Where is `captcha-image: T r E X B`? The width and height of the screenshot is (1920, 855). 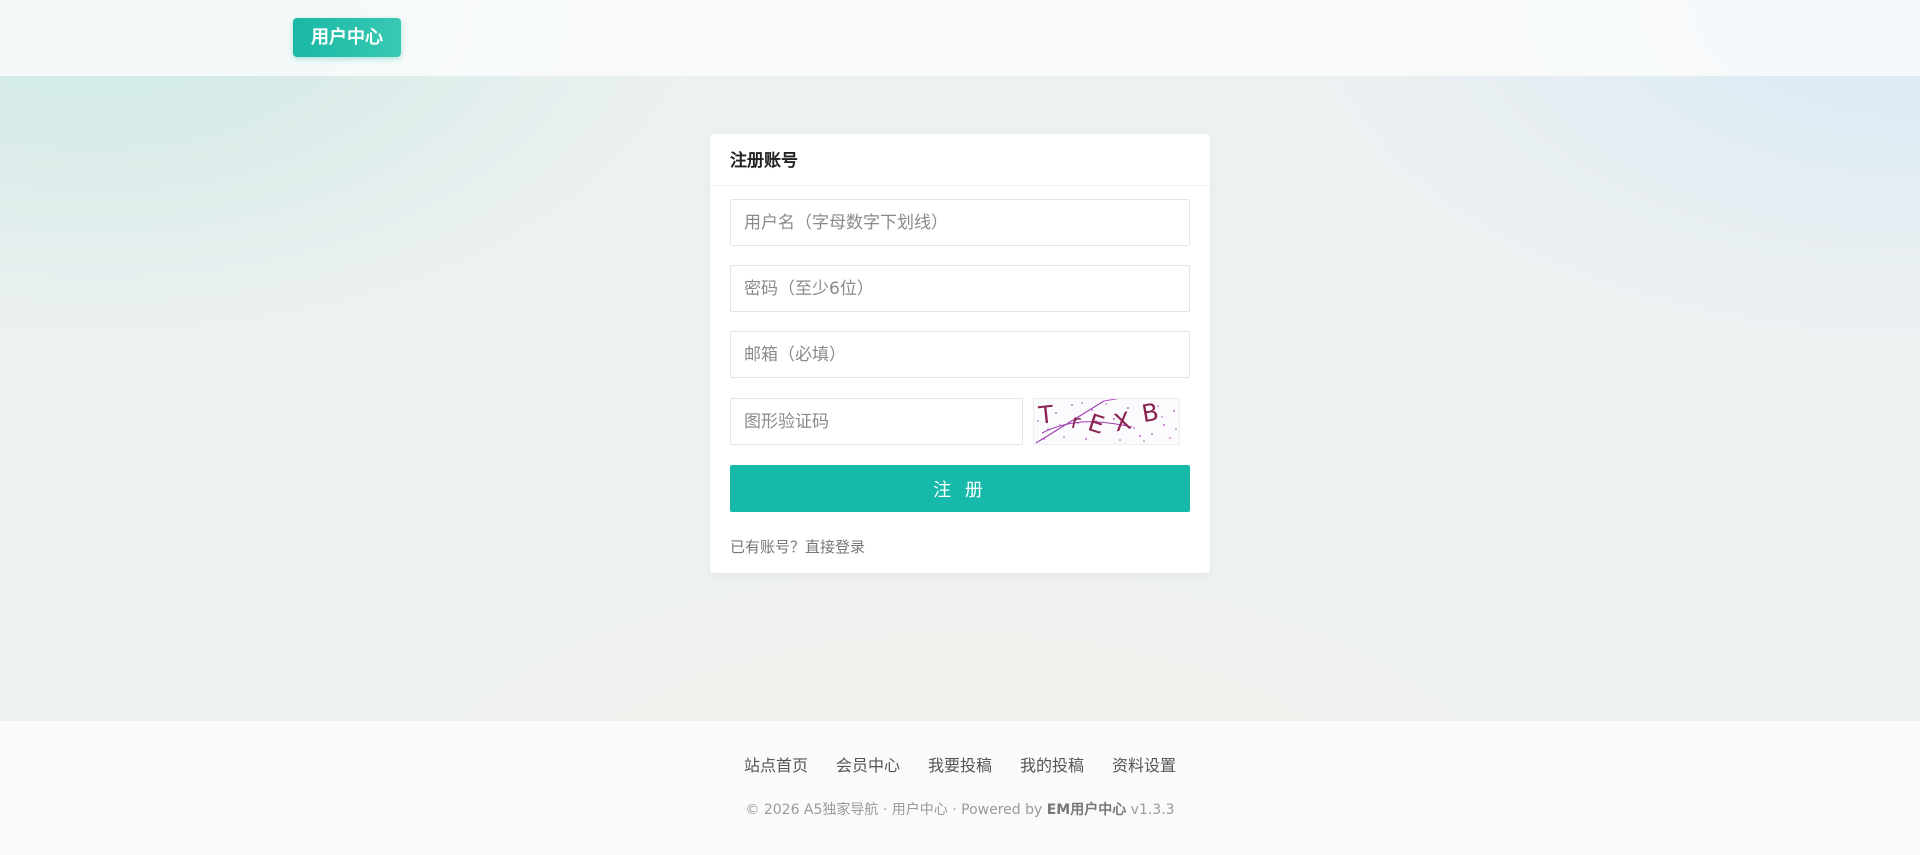 captcha-image: T r E X B is located at coordinates (1106, 421).